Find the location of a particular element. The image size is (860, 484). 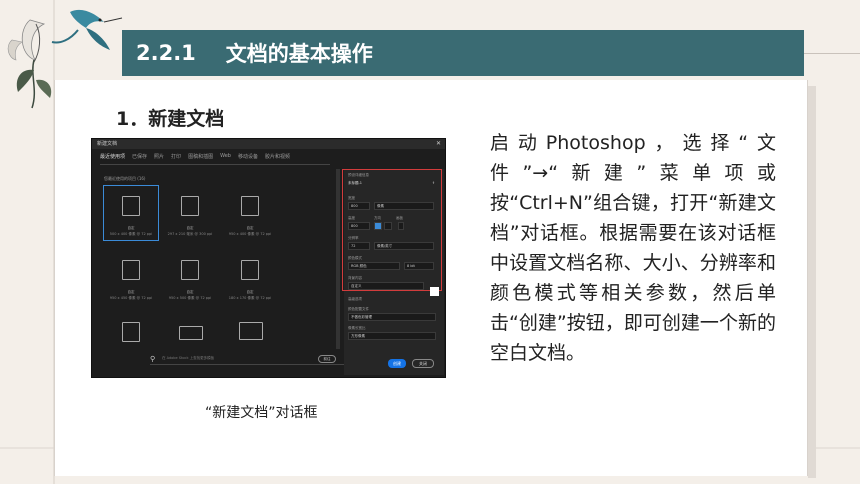

preset-size: 950 x 450 像素 @ 72 ppi is located at coordinates (131, 298).